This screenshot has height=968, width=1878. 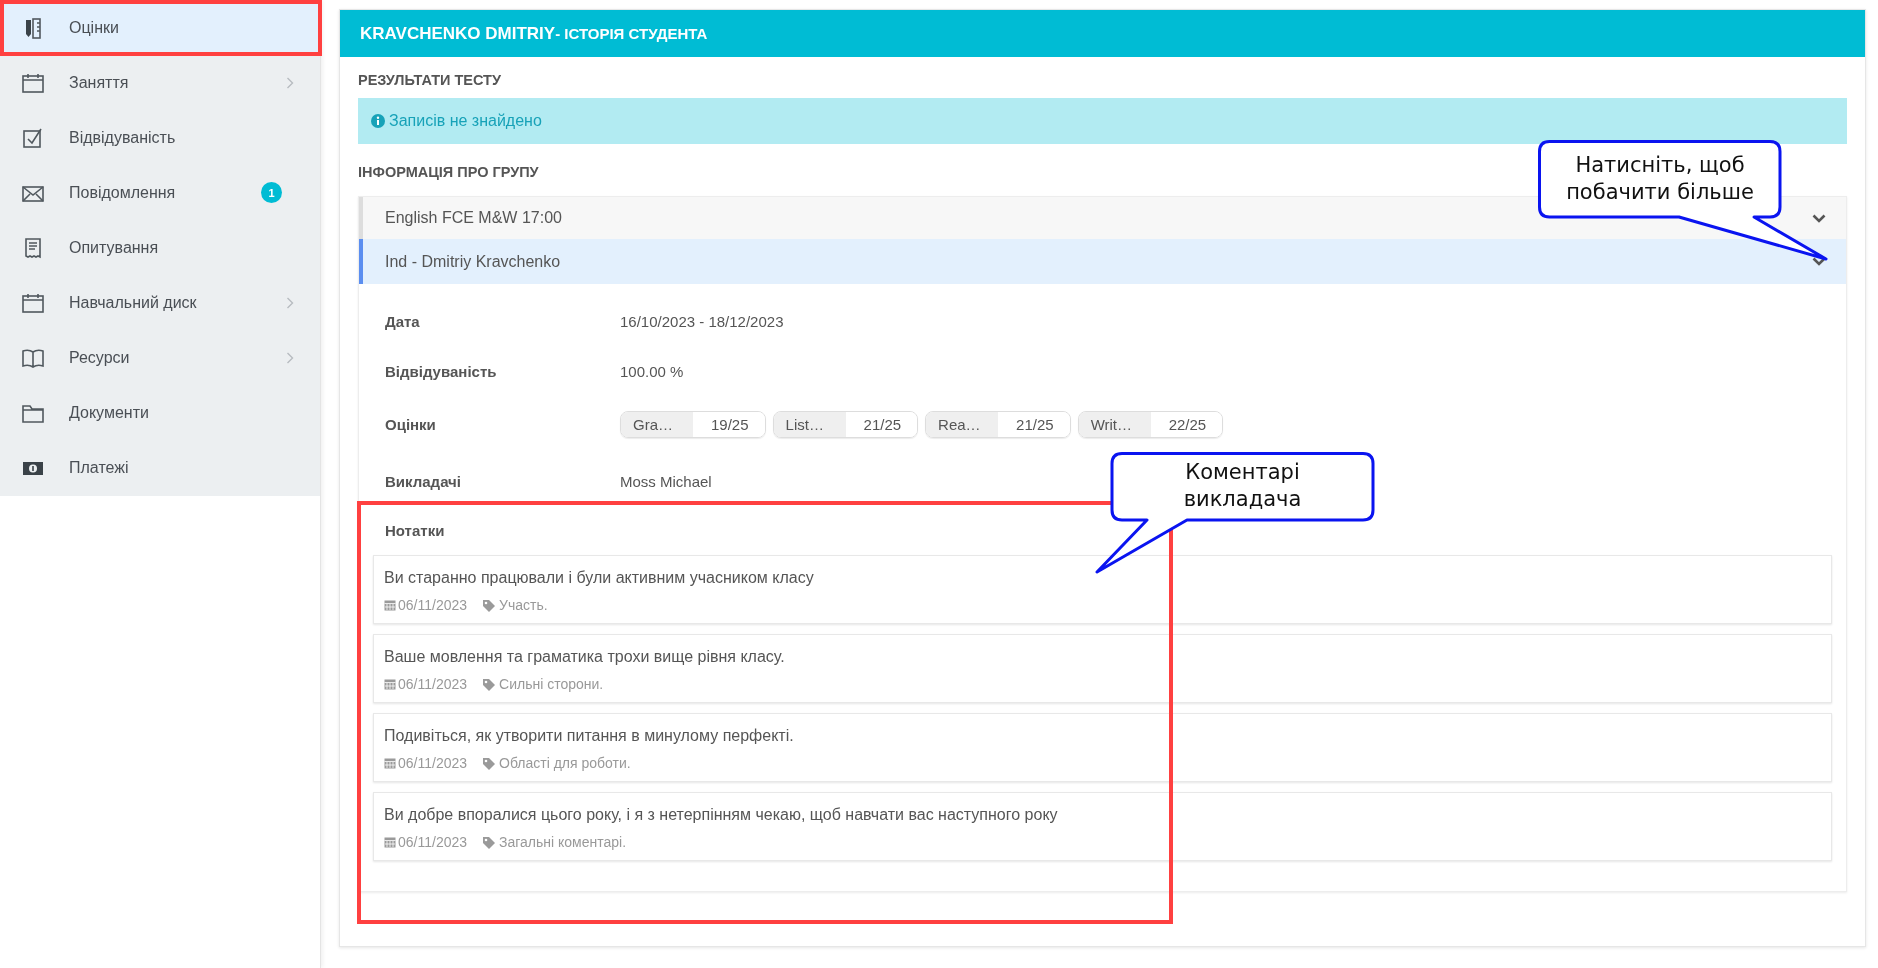 What do you see at coordinates (33, 137) in the screenshot?
I see `checkbox-icon` at bounding box center [33, 137].